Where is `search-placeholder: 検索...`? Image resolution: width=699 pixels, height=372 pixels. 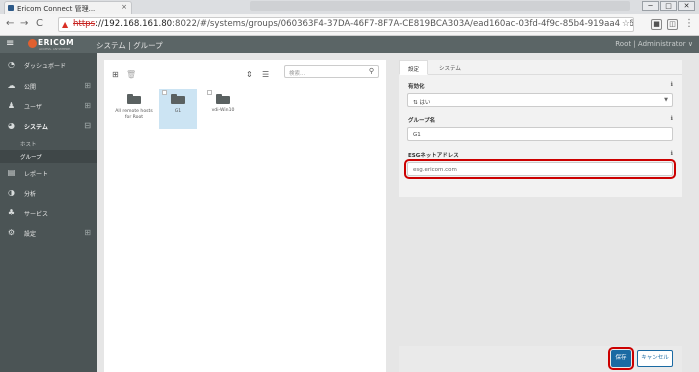 search-placeholder: 検索... is located at coordinates (297, 74).